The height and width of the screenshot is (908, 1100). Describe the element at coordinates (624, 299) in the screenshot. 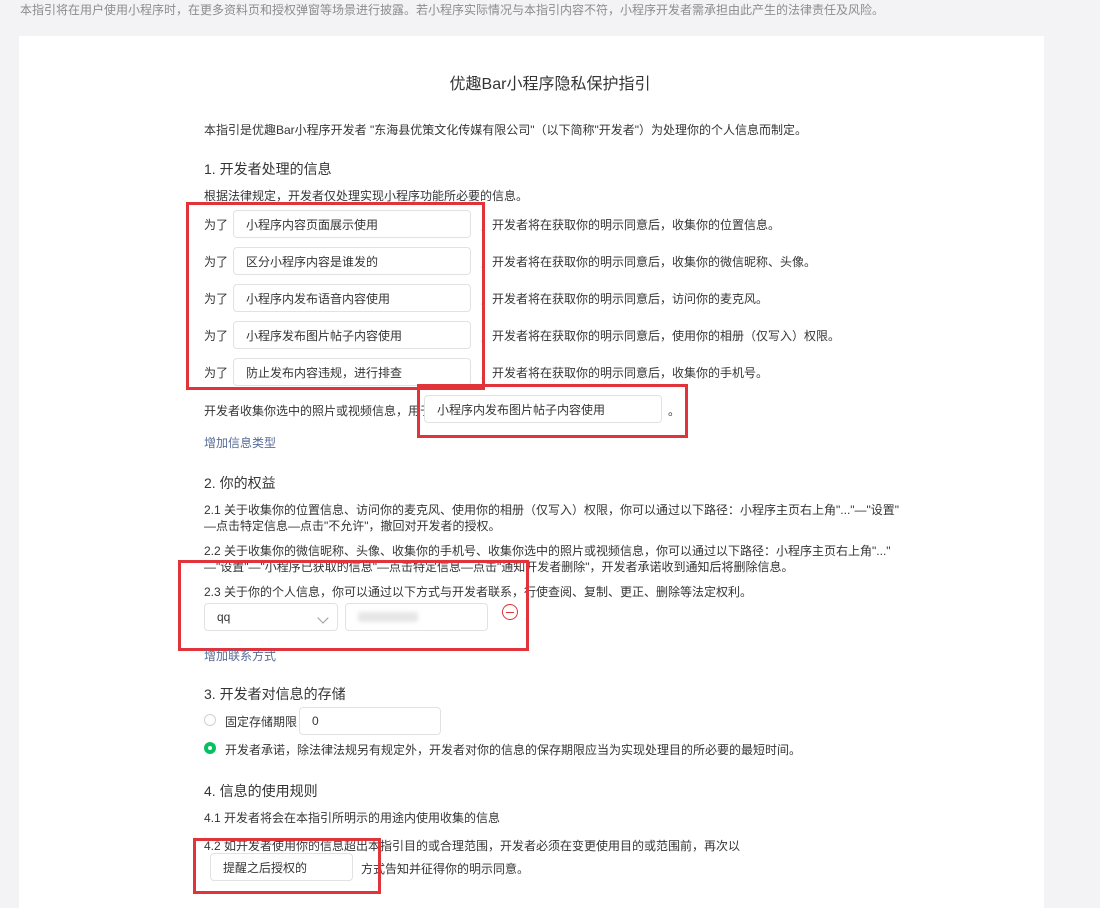

I see `row-suffix: ，开发者将在获取你的明示同意后，访问你的麦克风。` at that location.